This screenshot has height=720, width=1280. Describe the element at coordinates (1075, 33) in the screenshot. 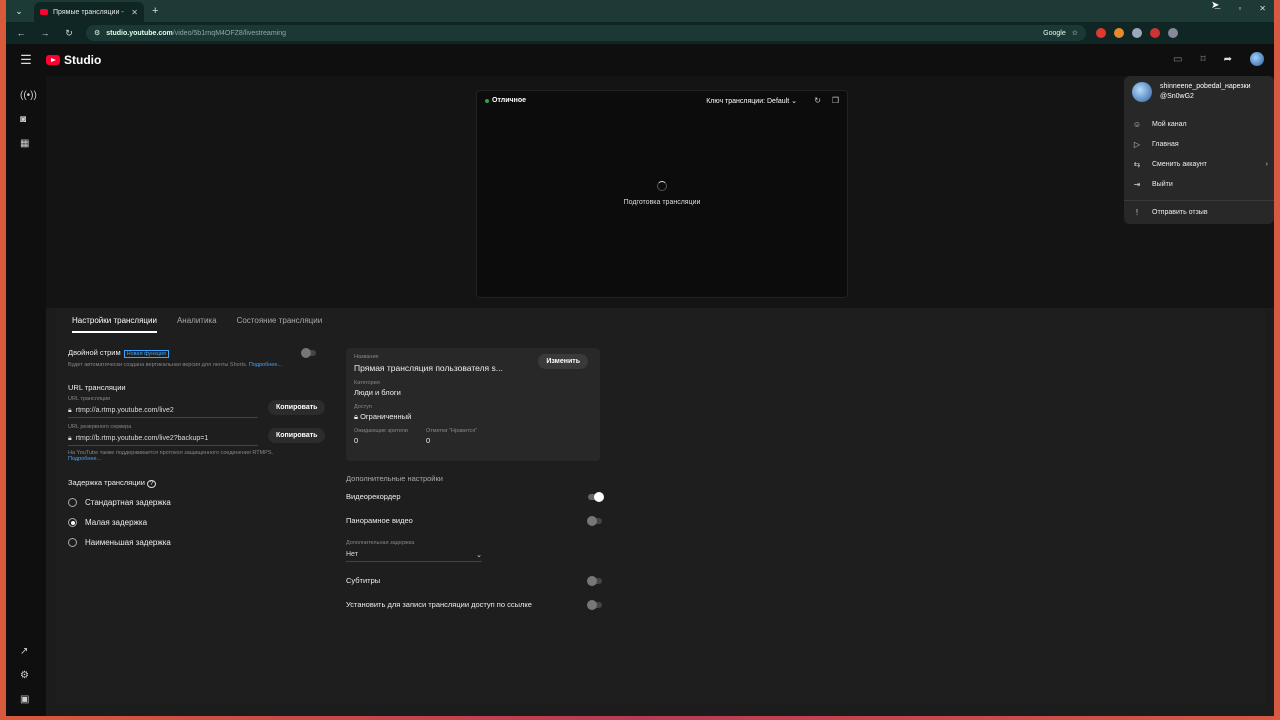

I see `bookmark-star-icon: ☆` at that location.